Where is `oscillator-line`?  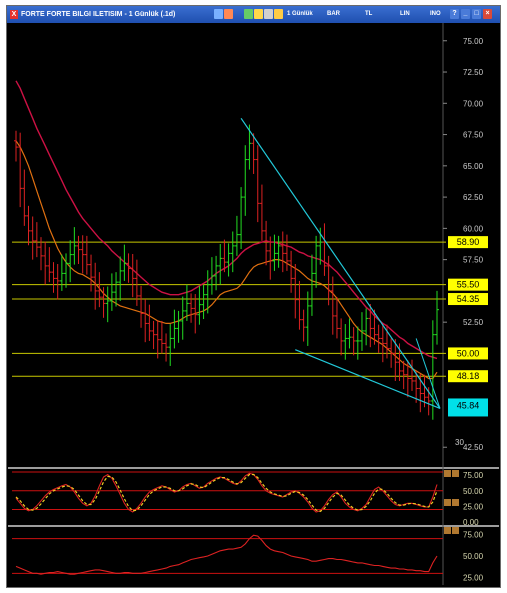 oscillator-line is located at coordinates (226, 492).